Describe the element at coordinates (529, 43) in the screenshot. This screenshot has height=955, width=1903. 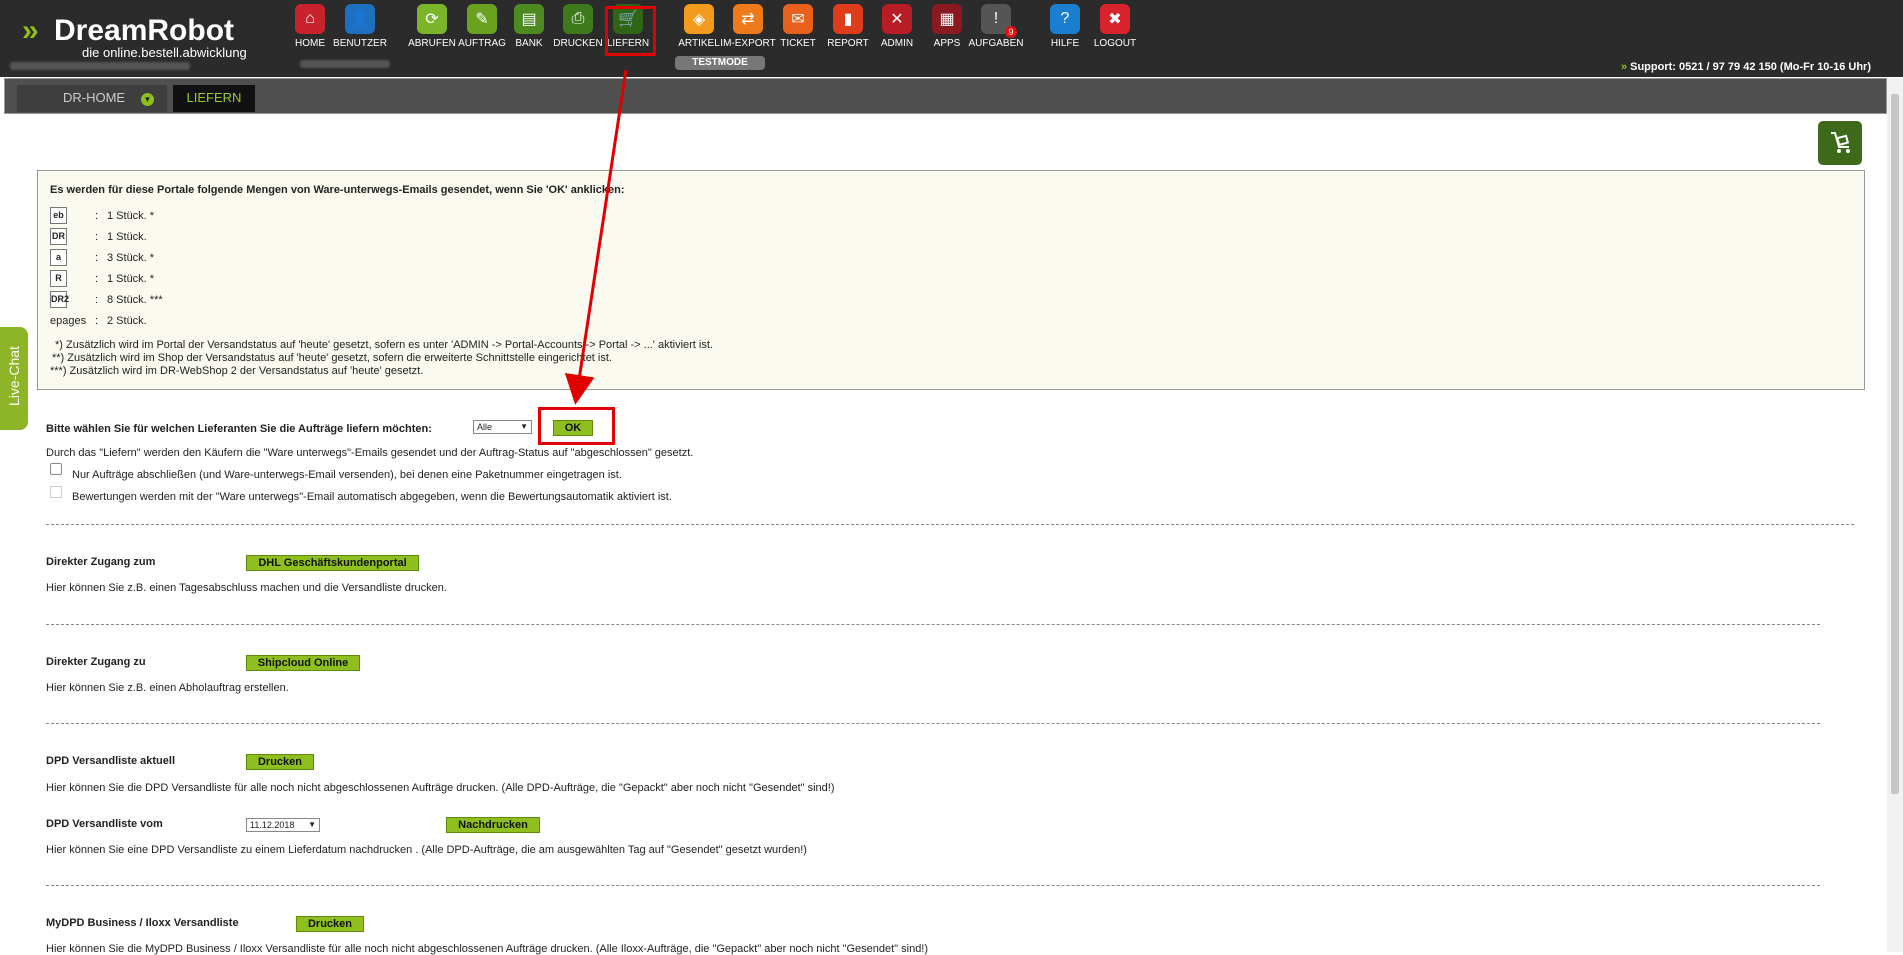
I see `nav-label: BANK` at that location.